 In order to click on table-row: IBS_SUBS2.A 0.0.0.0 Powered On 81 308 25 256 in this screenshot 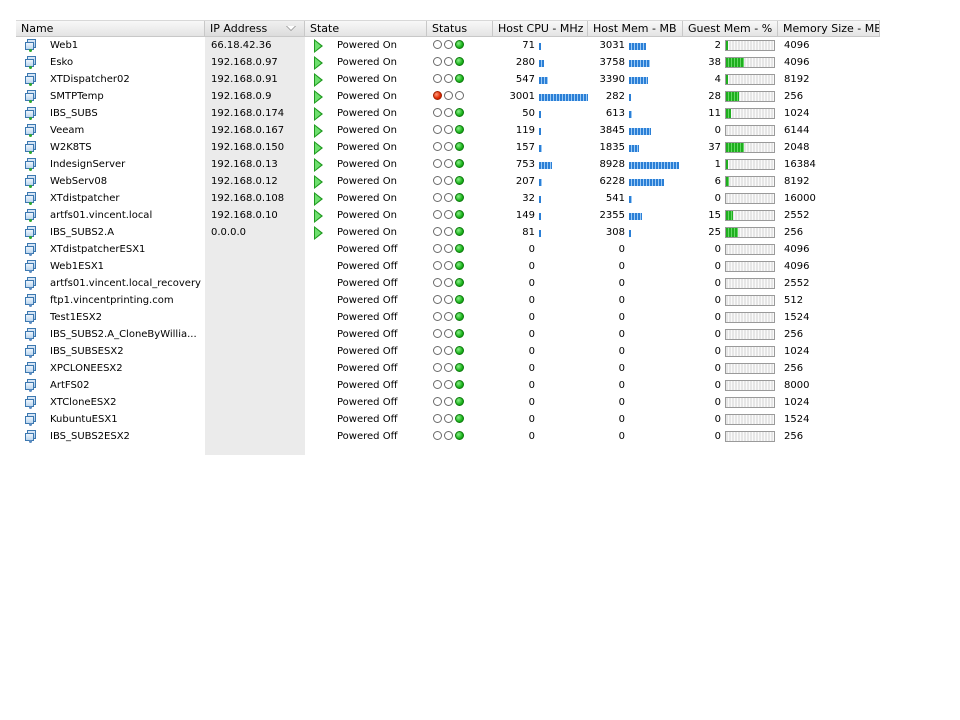, I will do `click(448, 232)`.